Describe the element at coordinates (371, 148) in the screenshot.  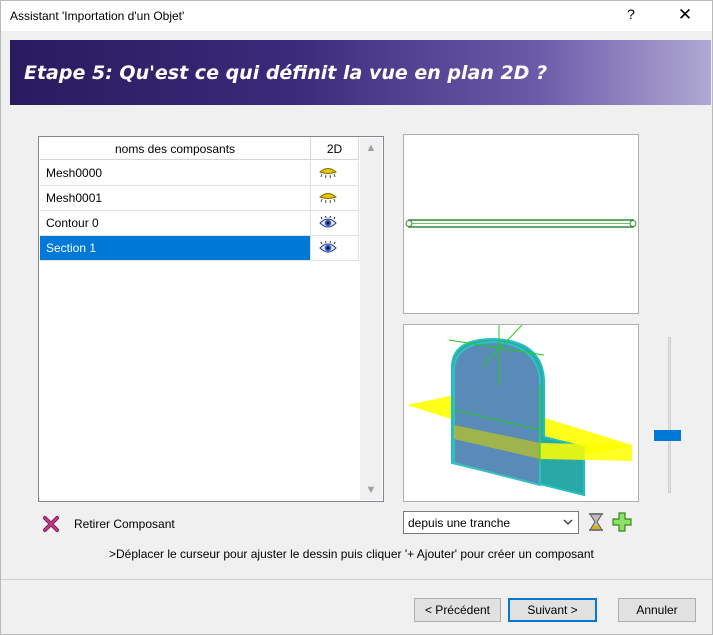
I see `scroll-up-icon: ▲` at that location.